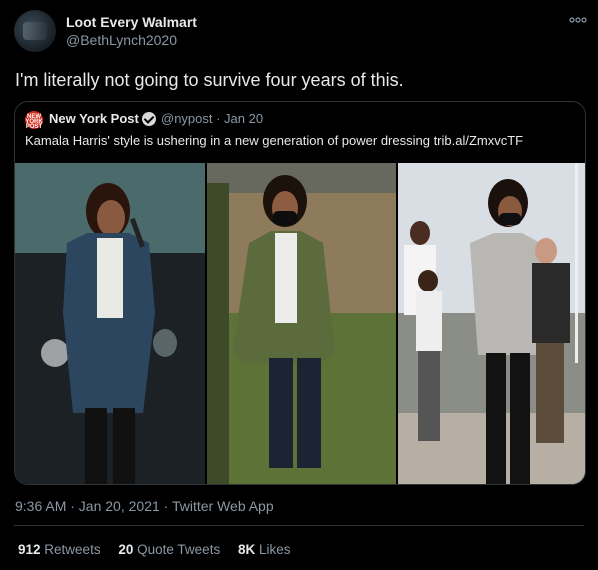 The width and height of the screenshot is (598, 570). I want to click on verified-badge-icon, so click(149, 119).